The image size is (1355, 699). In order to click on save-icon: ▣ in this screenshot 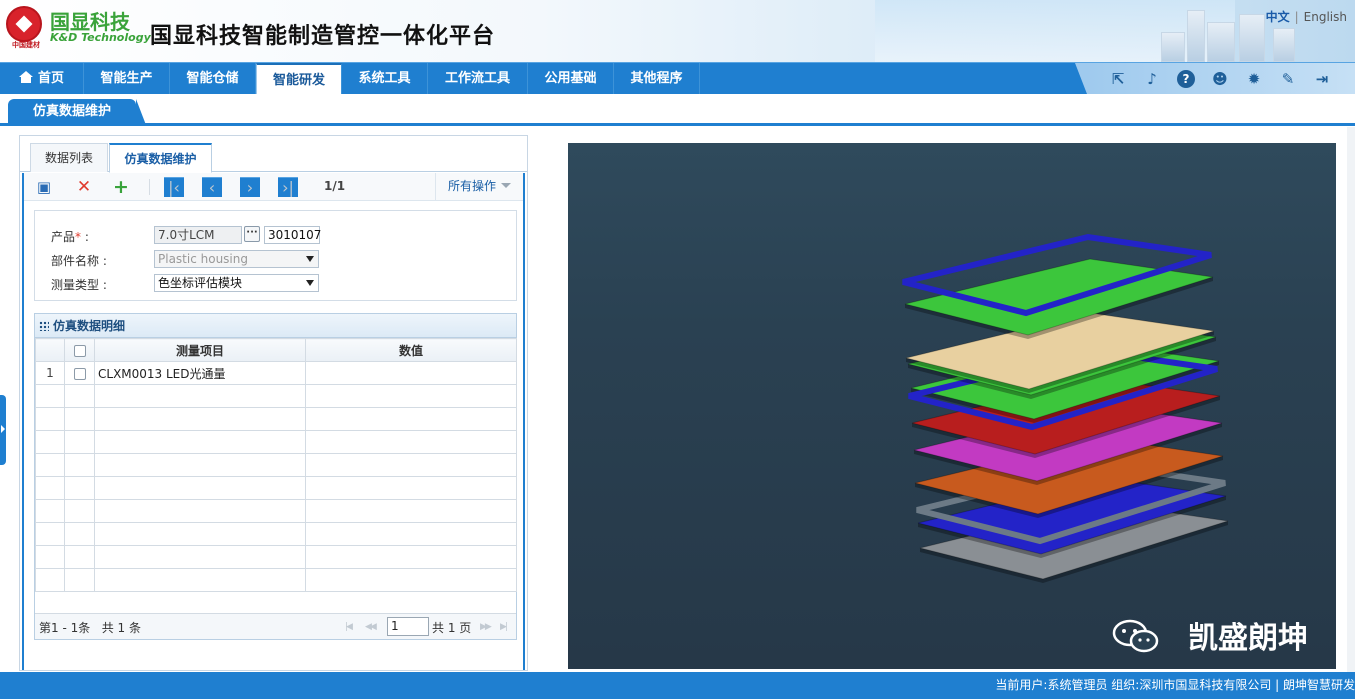, I will do `click(44, 187)`.